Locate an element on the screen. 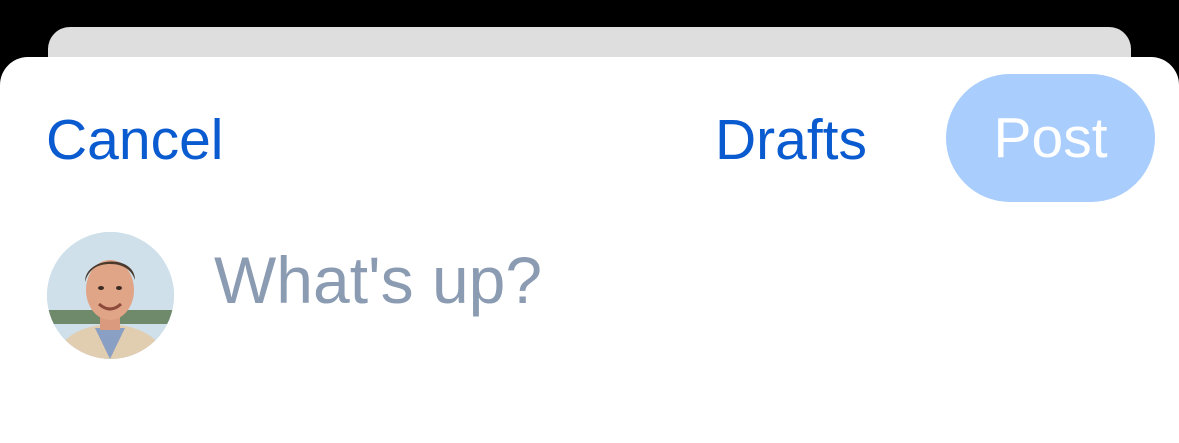 This screenshot has height=443, width=1179. post-button: Post is located at coordinates (1050, 138).